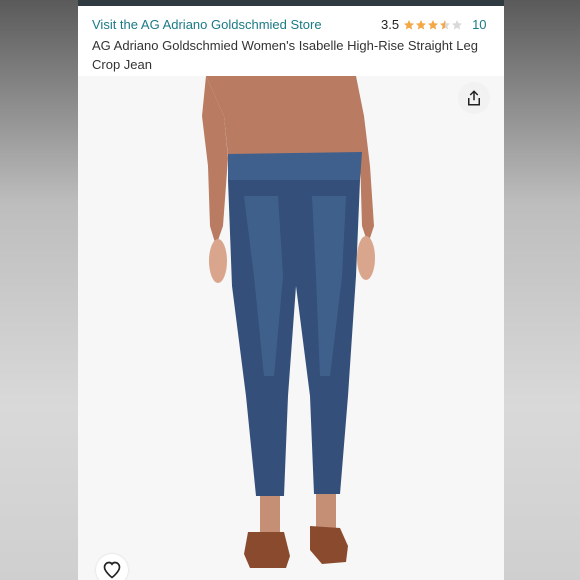 The image size is (580, 580). Describe the element at coordinates (112, 570) in the screenshot. I see `heart-icon` at that location.